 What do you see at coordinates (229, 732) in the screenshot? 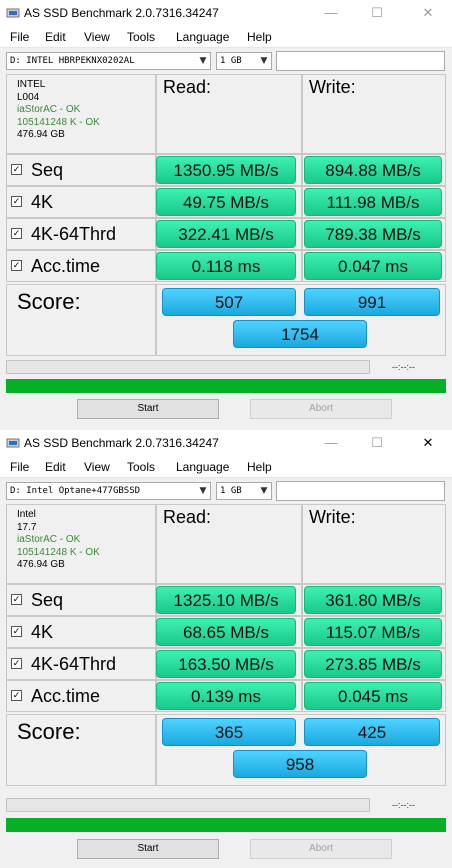
I see `score-read: 365` at bounding box center [229, 732].